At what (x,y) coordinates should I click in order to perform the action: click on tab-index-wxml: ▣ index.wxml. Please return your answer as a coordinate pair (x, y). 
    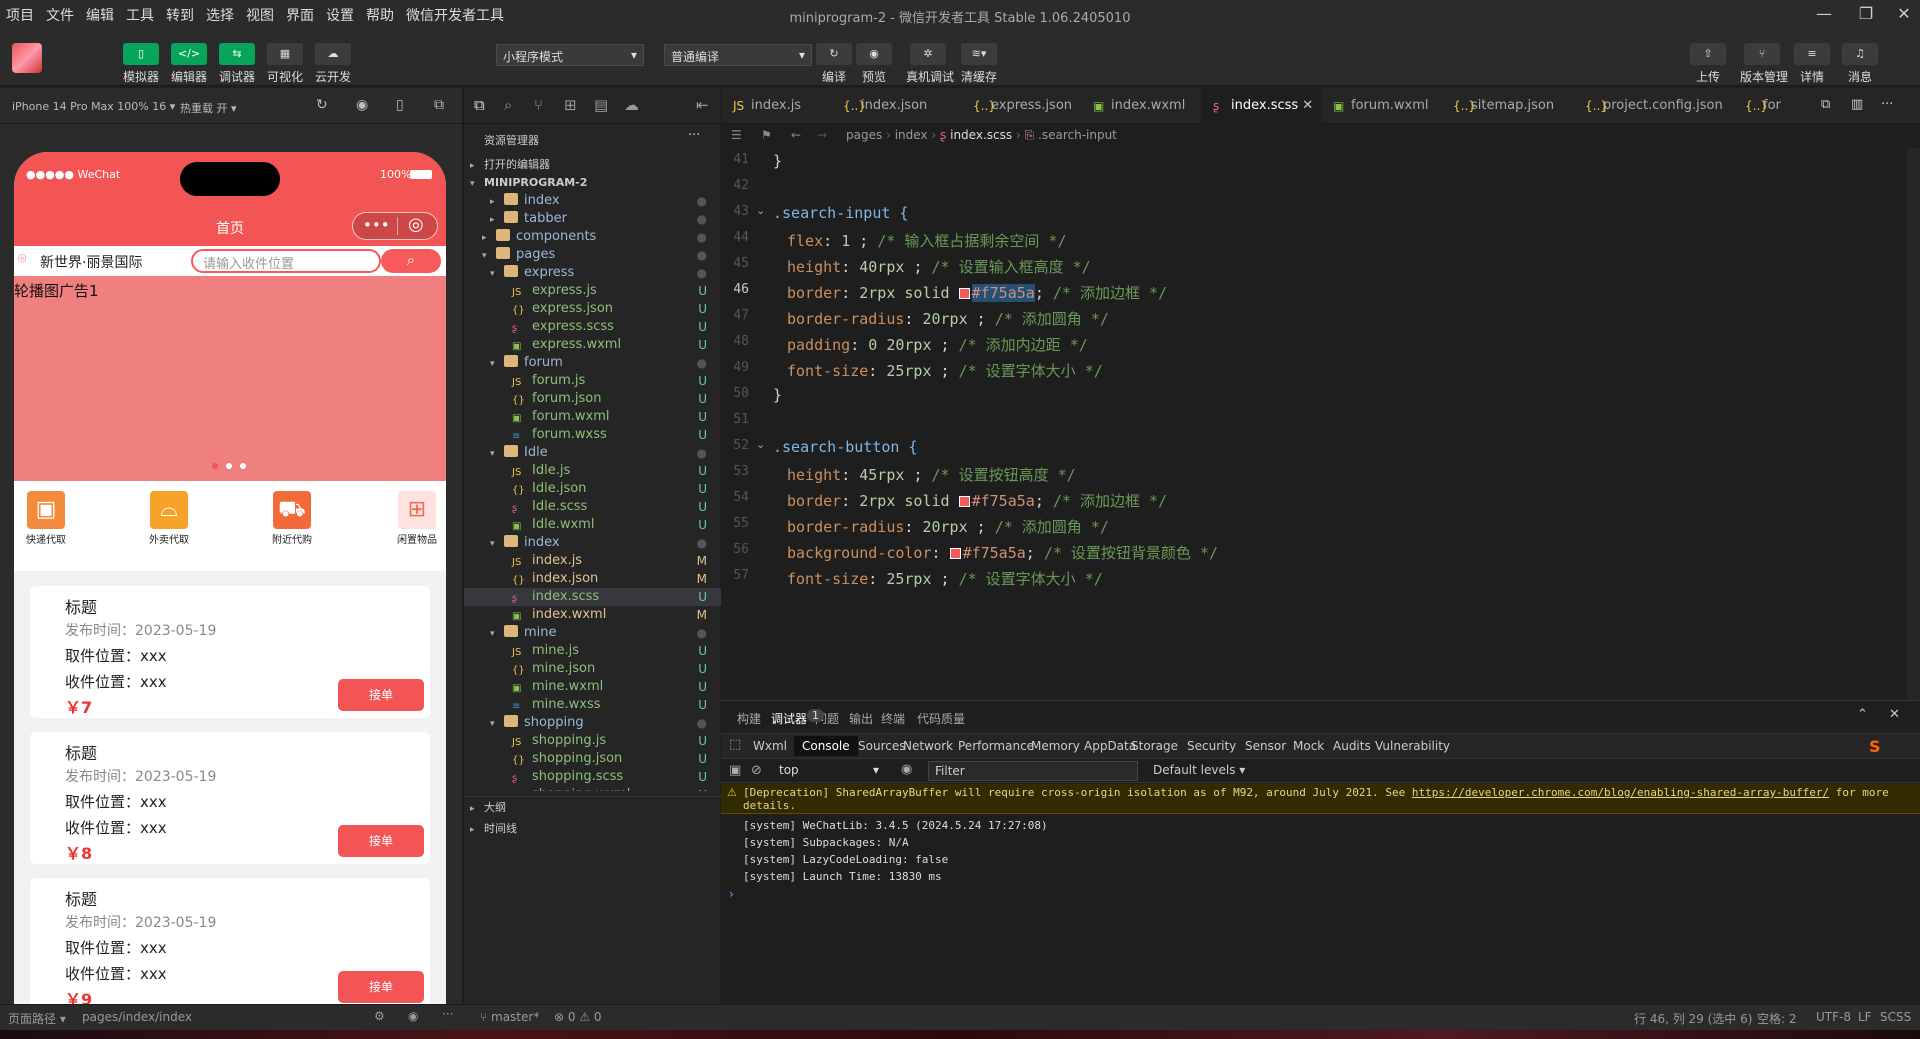
    Looking at the image, I should click on (1141, 106).